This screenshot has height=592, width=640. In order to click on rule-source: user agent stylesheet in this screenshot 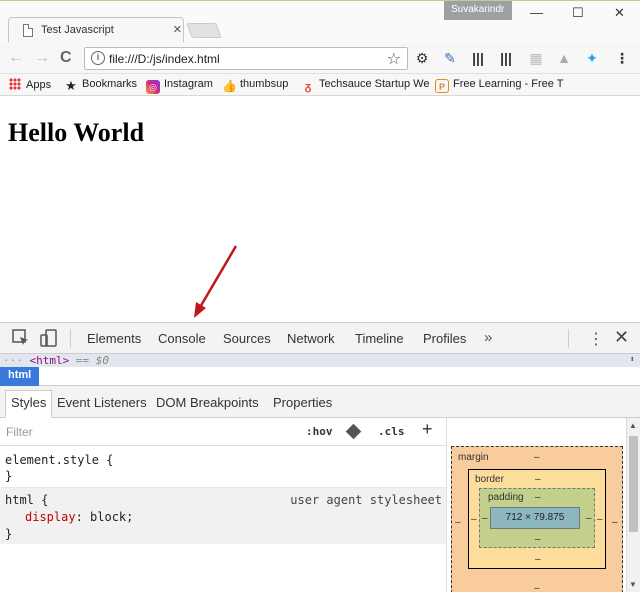, I will do `click(366, 500)`.